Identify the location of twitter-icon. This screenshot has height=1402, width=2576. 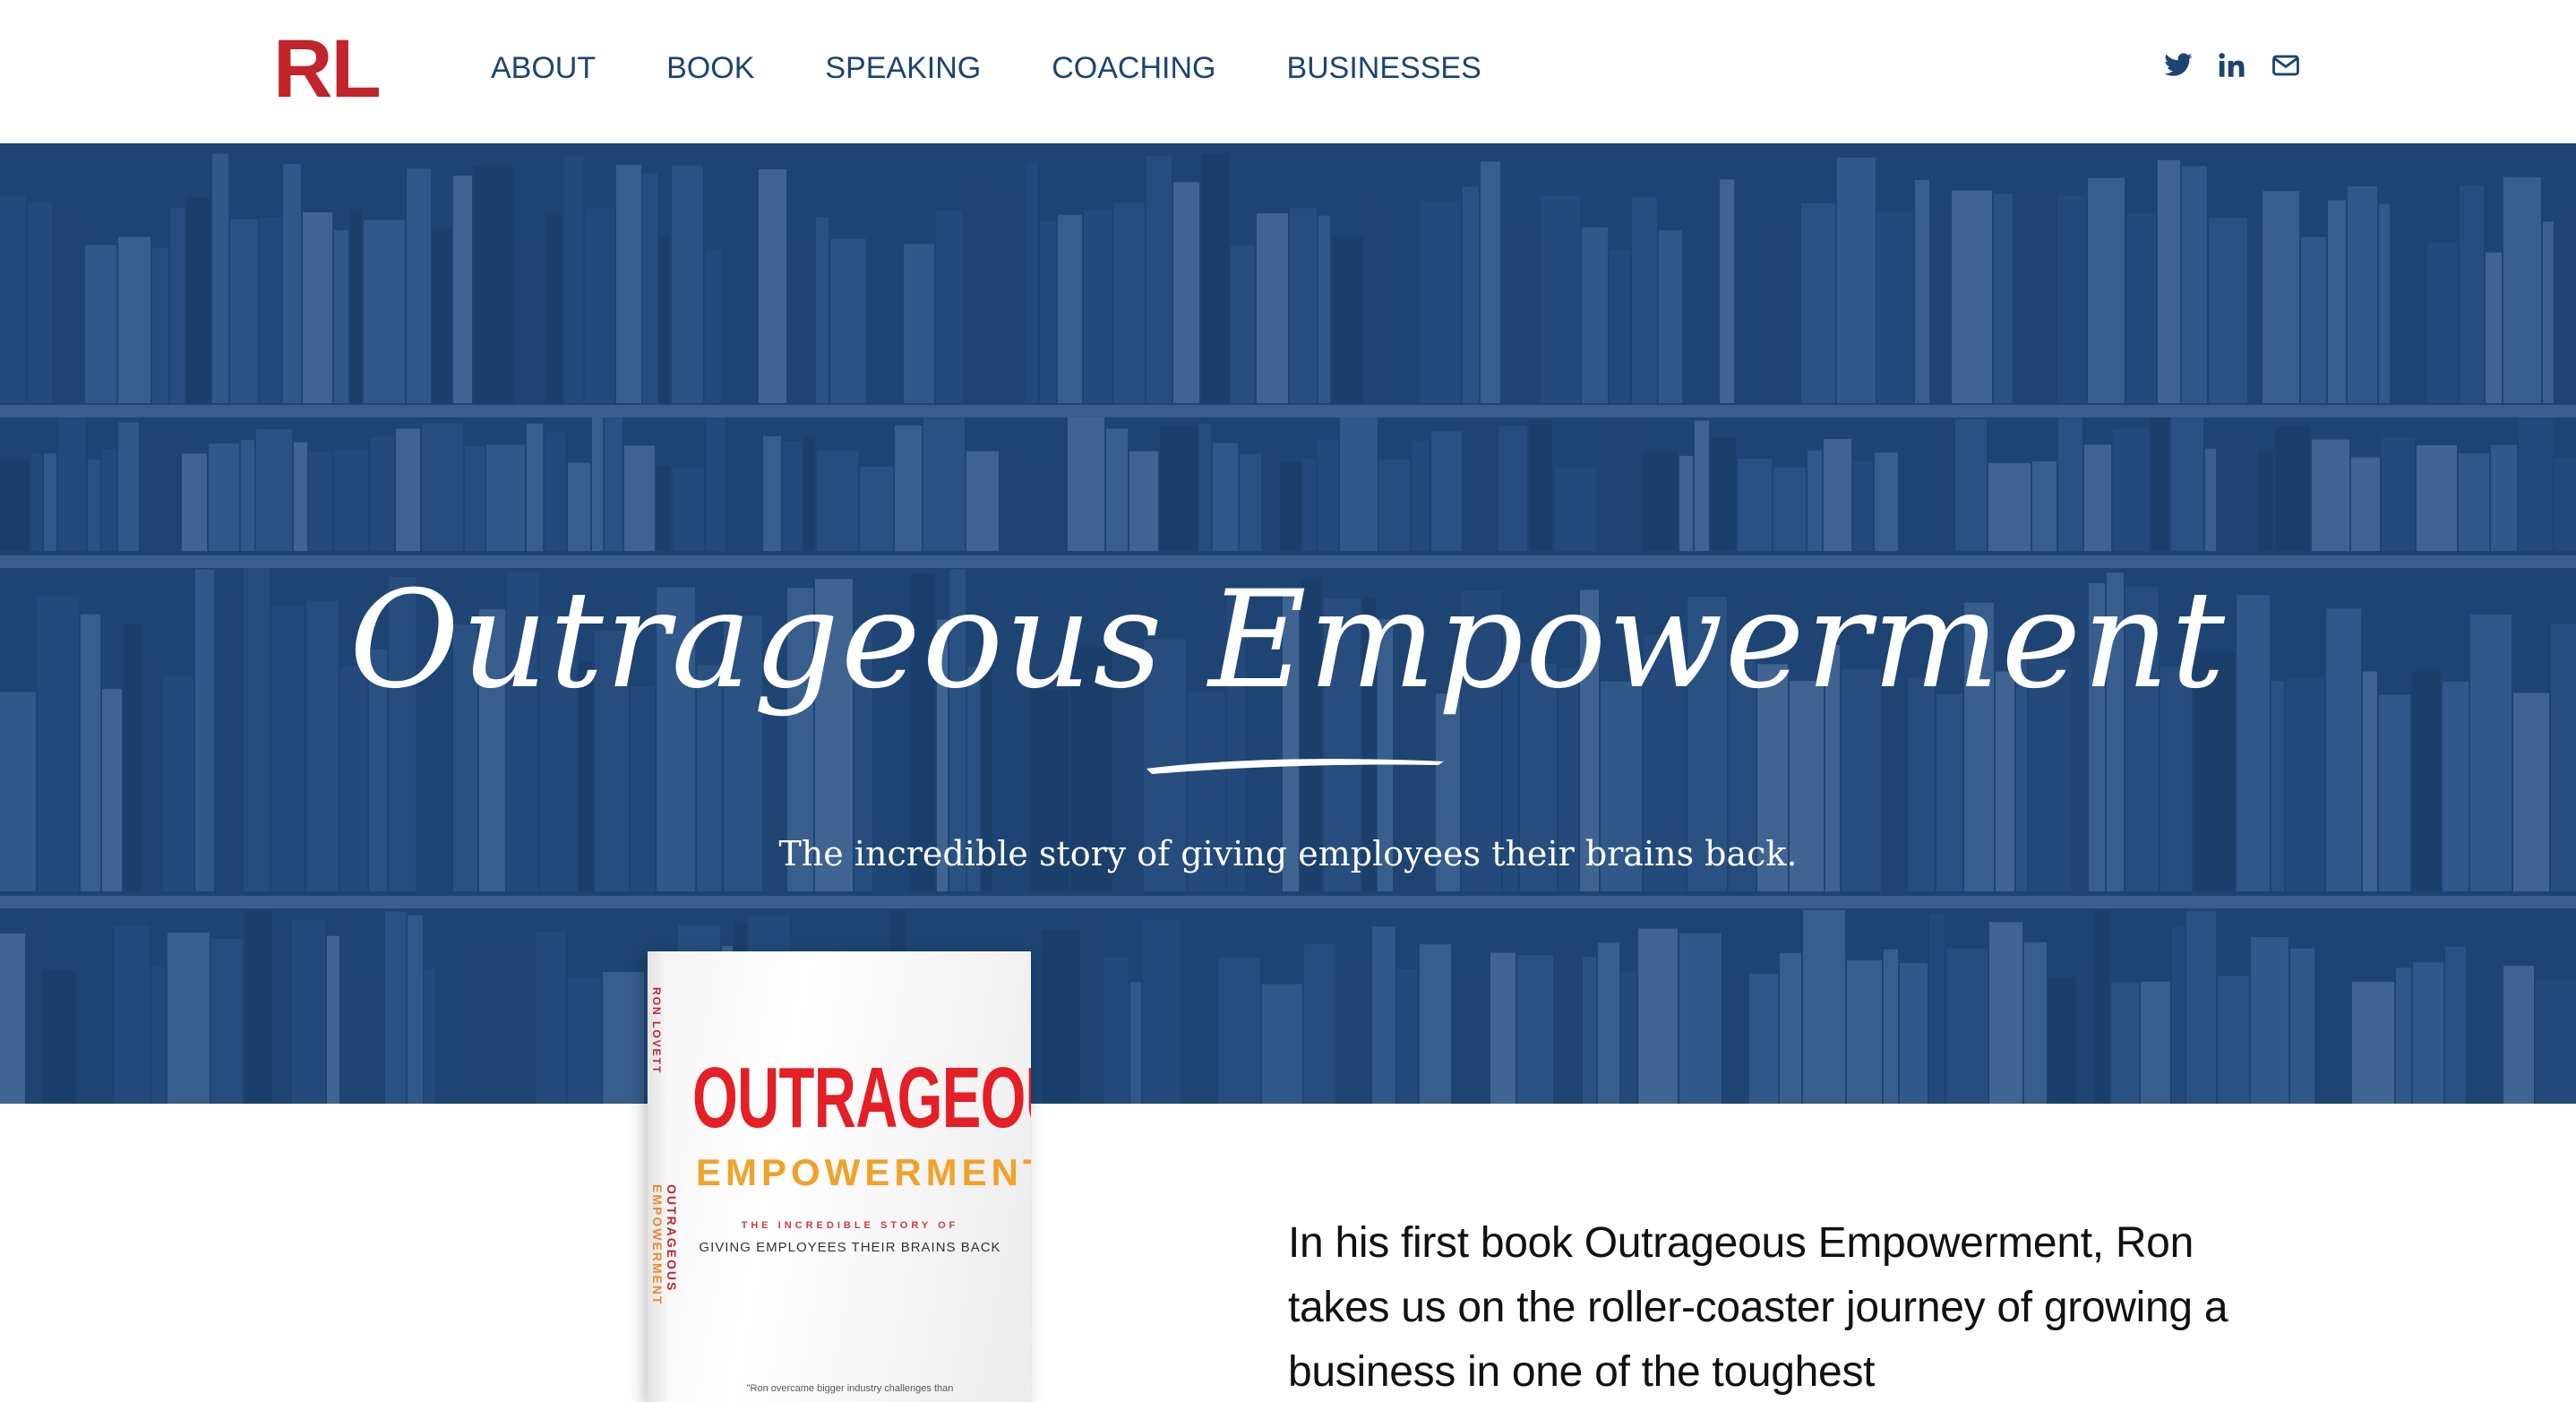
(2178, 65).